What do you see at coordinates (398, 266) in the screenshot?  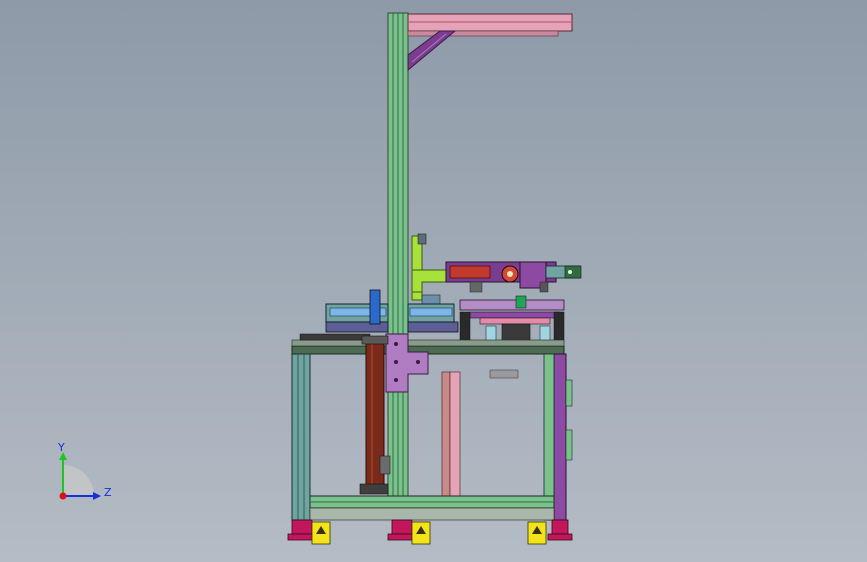 I see `vertical-column` at bounding box center [398, 266].